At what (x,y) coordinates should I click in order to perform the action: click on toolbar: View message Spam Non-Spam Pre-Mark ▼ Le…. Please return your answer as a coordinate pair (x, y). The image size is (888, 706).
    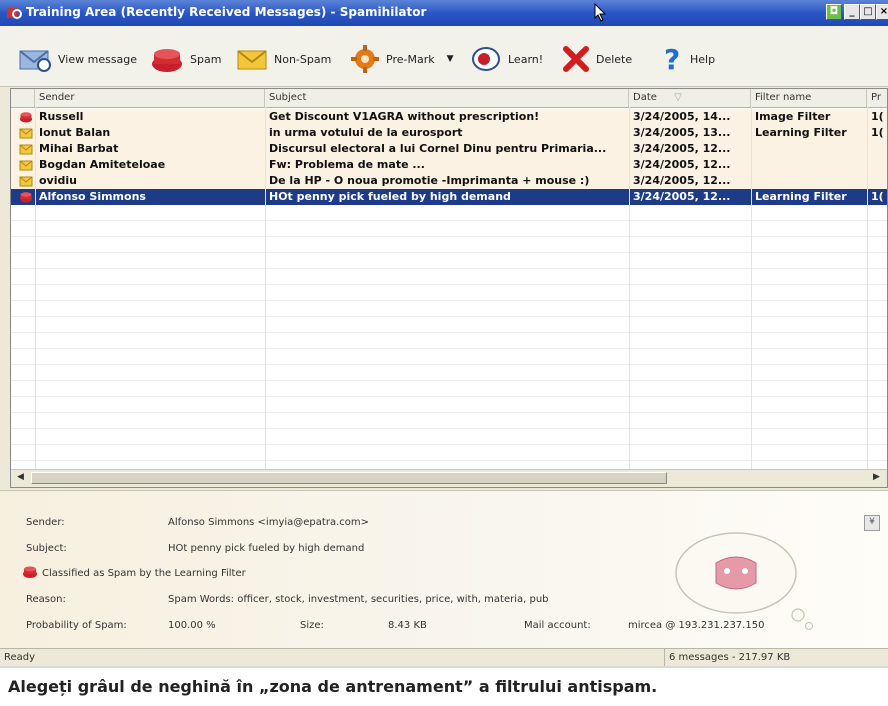
    Looking at the image, I should click on (444, 56).